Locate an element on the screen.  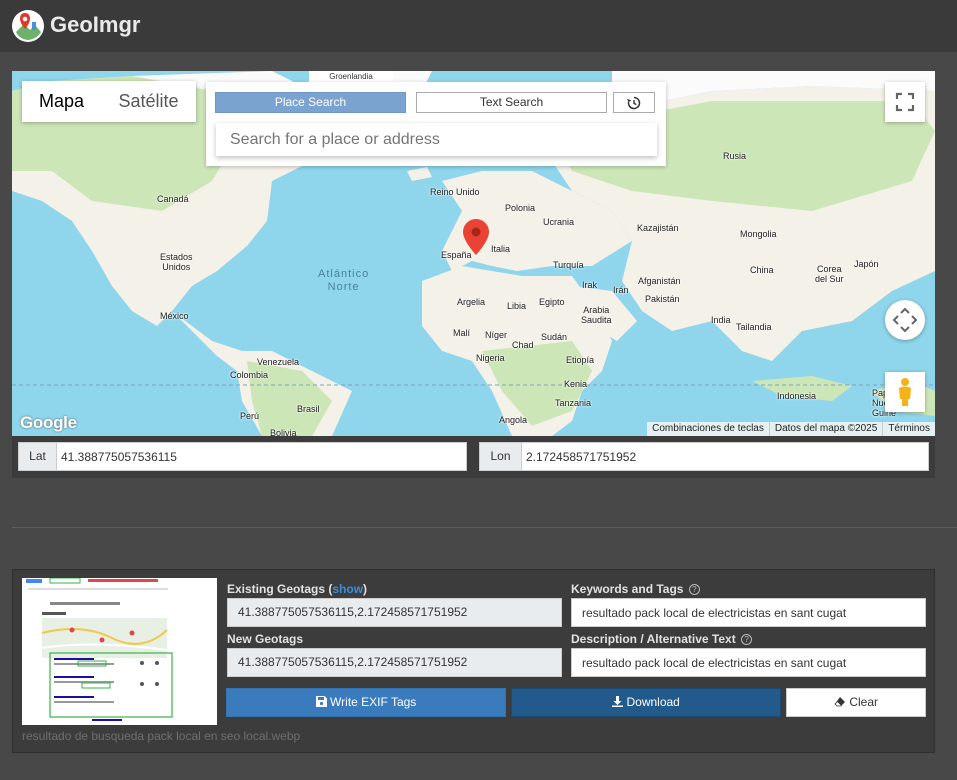
camera-control-button is located at coordinates (905, 320).